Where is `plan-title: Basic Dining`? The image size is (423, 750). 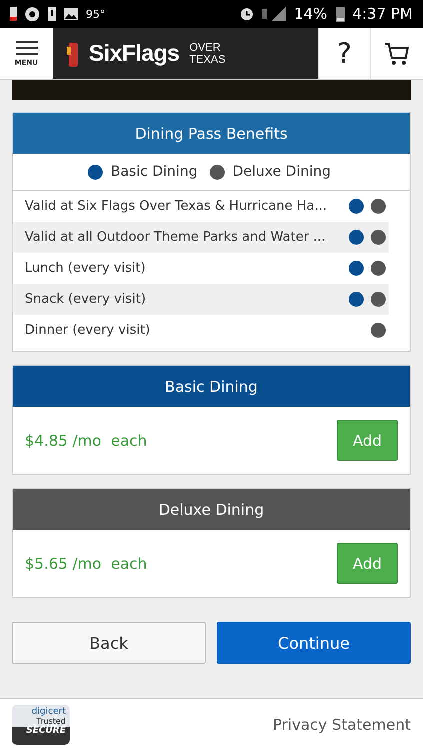 plan-title: Basic Dining is located at coordinates (211, 386).